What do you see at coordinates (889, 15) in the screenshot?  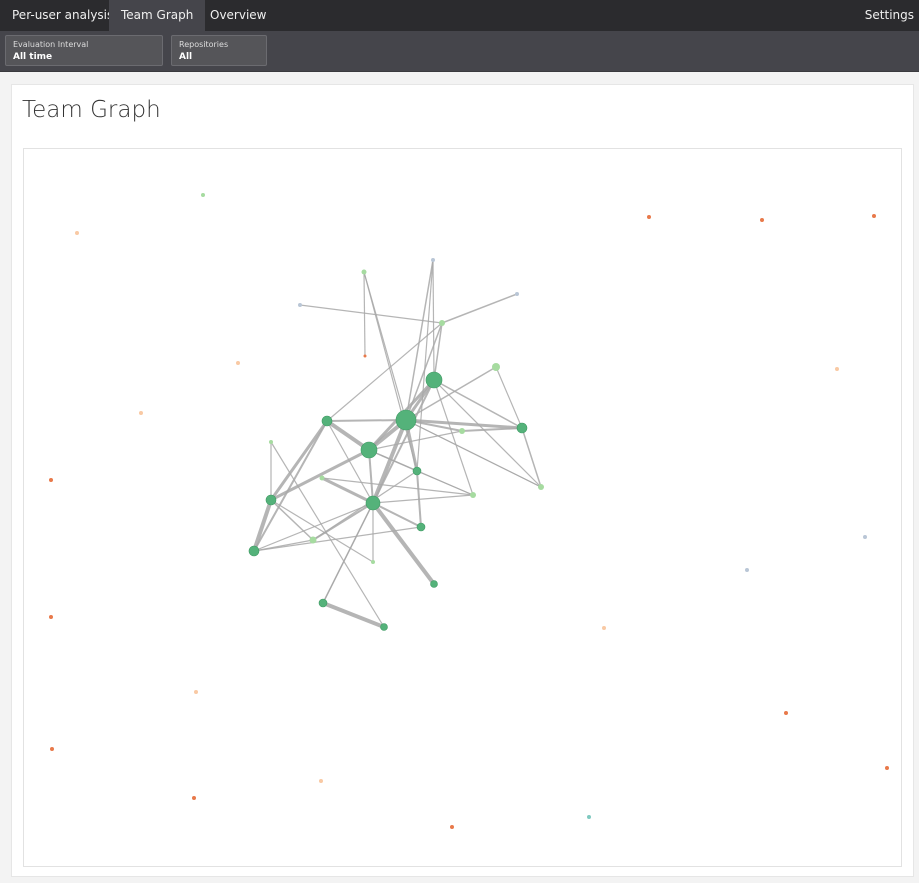 I see `settings-link: Settings` at bounding box center [889, 15].